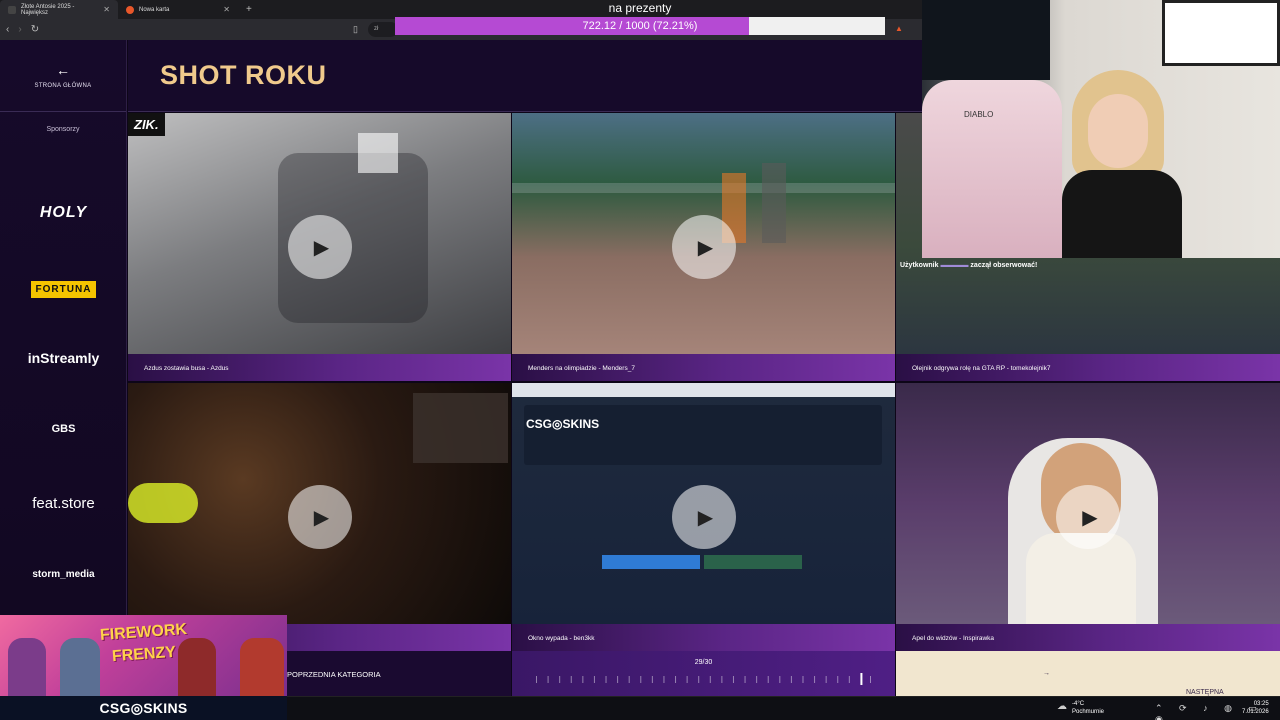 This screenshot has height=720, width=1280. Describe the element at coordinates (703, 637) in the screenshot. I see `clip-title: Okno wypada - ben3kk` at that location.